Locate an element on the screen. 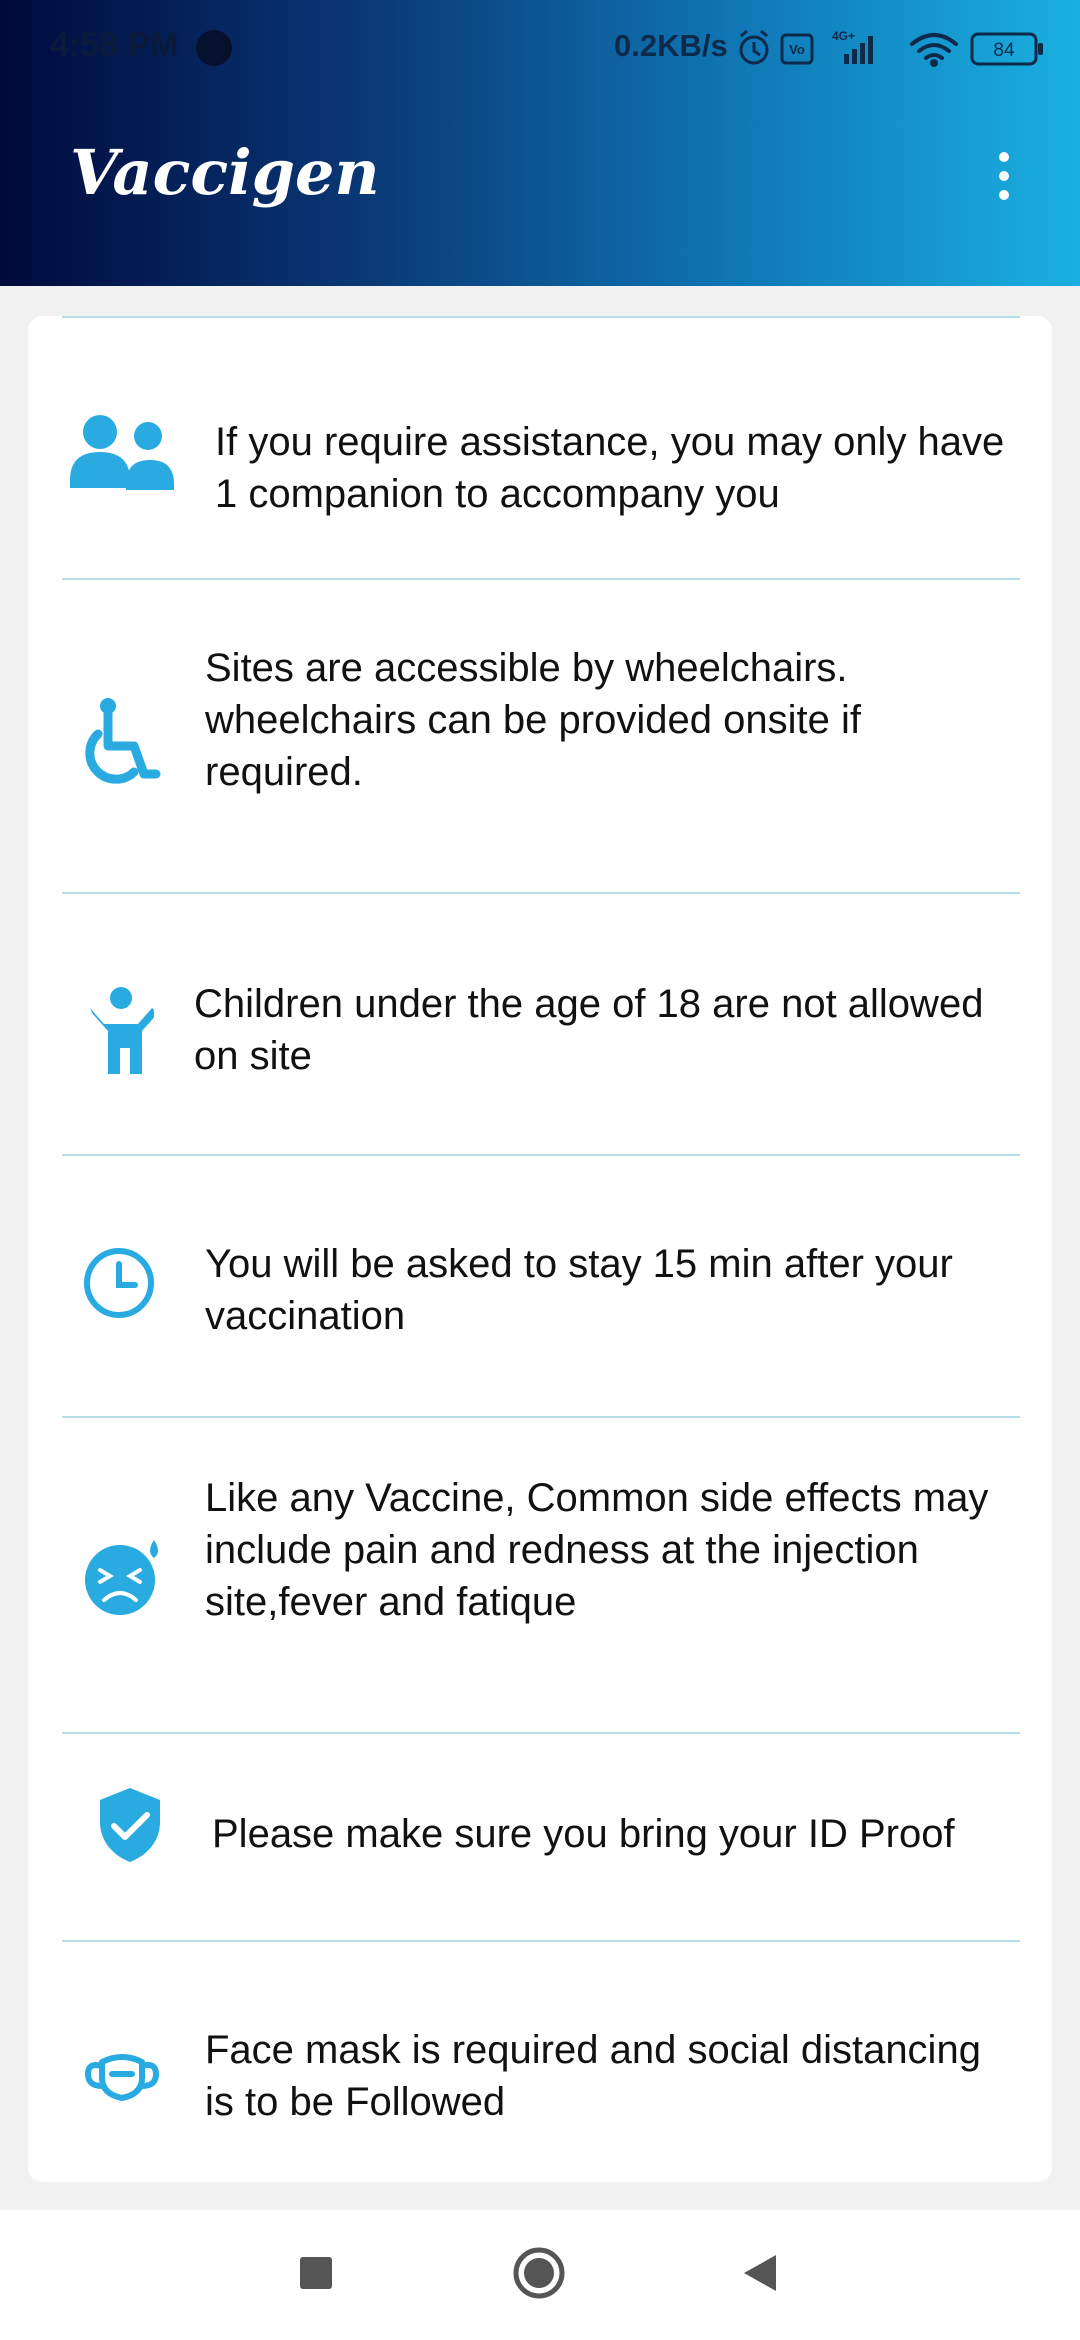  app-title: Vaccigen is located at coordinates (225, 172).